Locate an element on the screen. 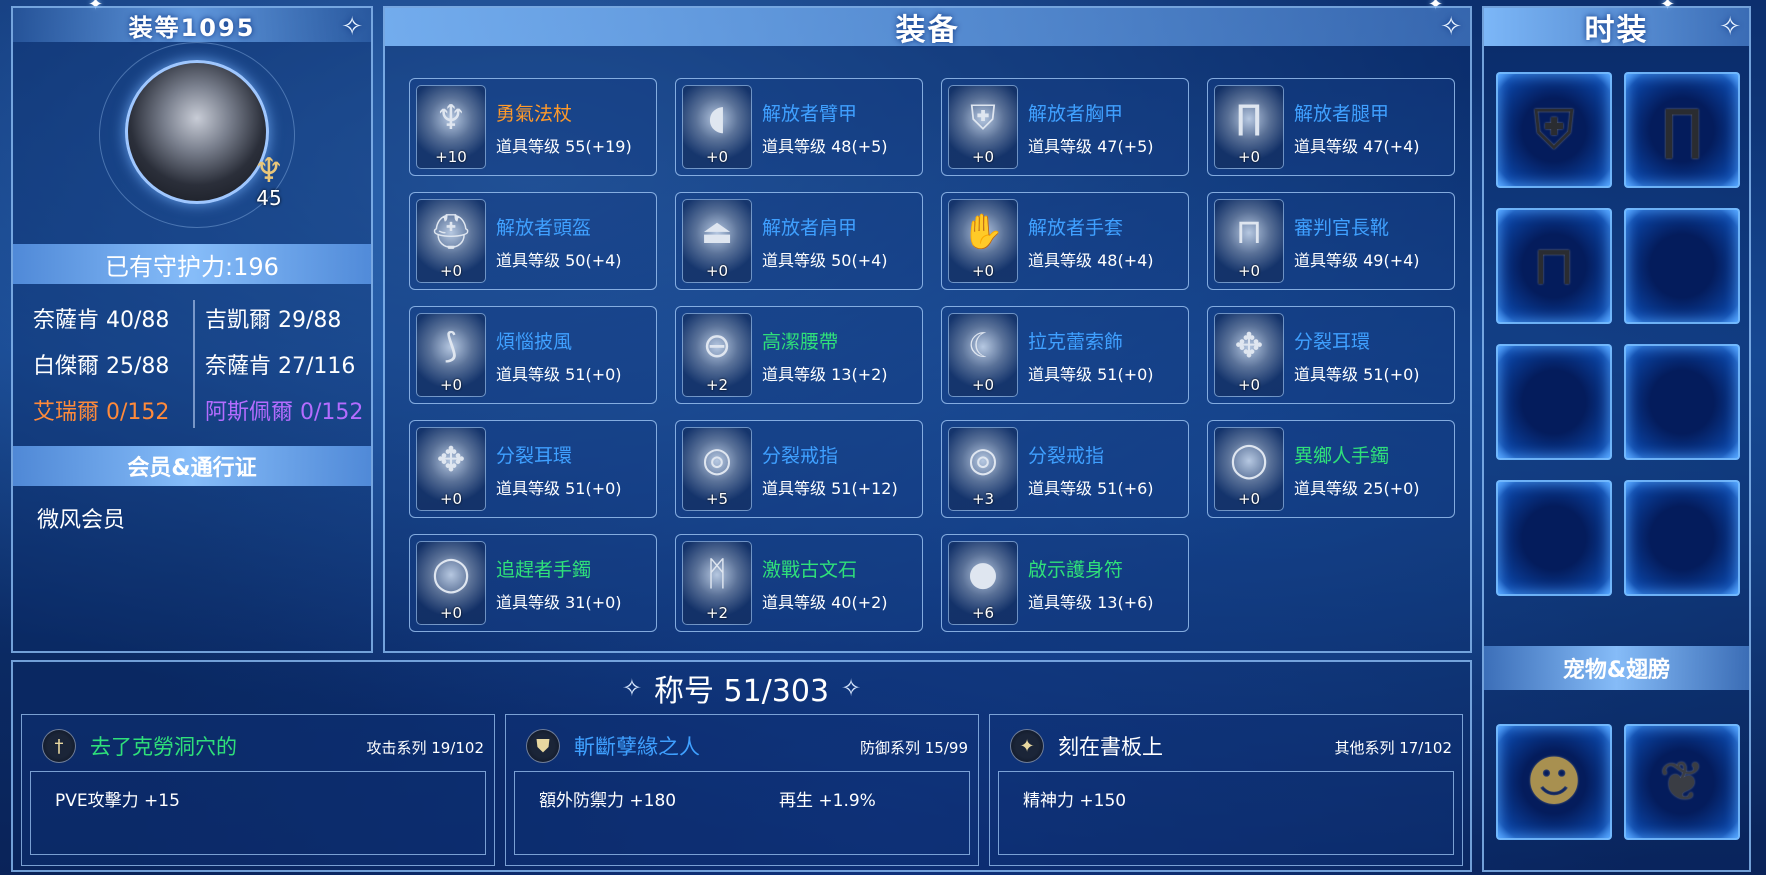 This screenshot has height=875, width=1766. equipment-slot: ⏏ +0 解放者肩甲 道具等级 50(+4) is located at coordinates (799, 241).